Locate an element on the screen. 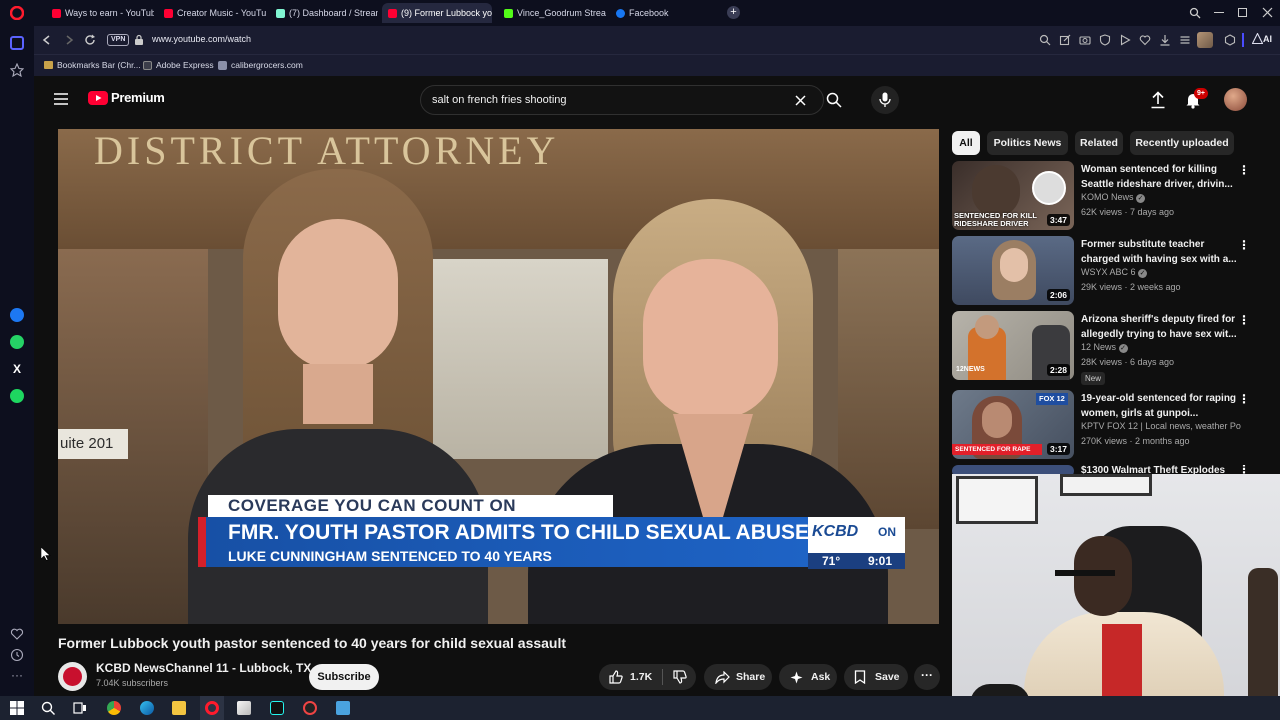  hamburger-menu-icon is located at coordinates (61, 99).